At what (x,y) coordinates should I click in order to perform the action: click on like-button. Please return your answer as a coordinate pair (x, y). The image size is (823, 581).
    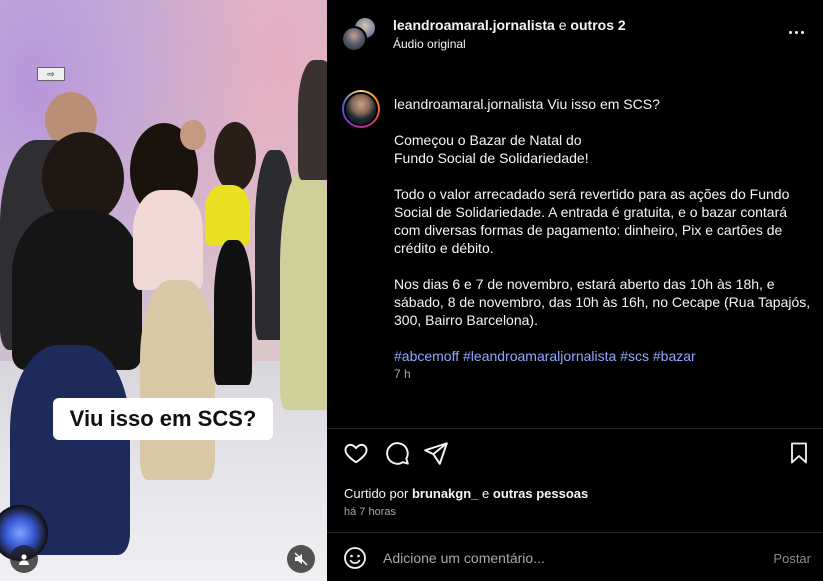
    Looking at the image, I should click on (357, 454).